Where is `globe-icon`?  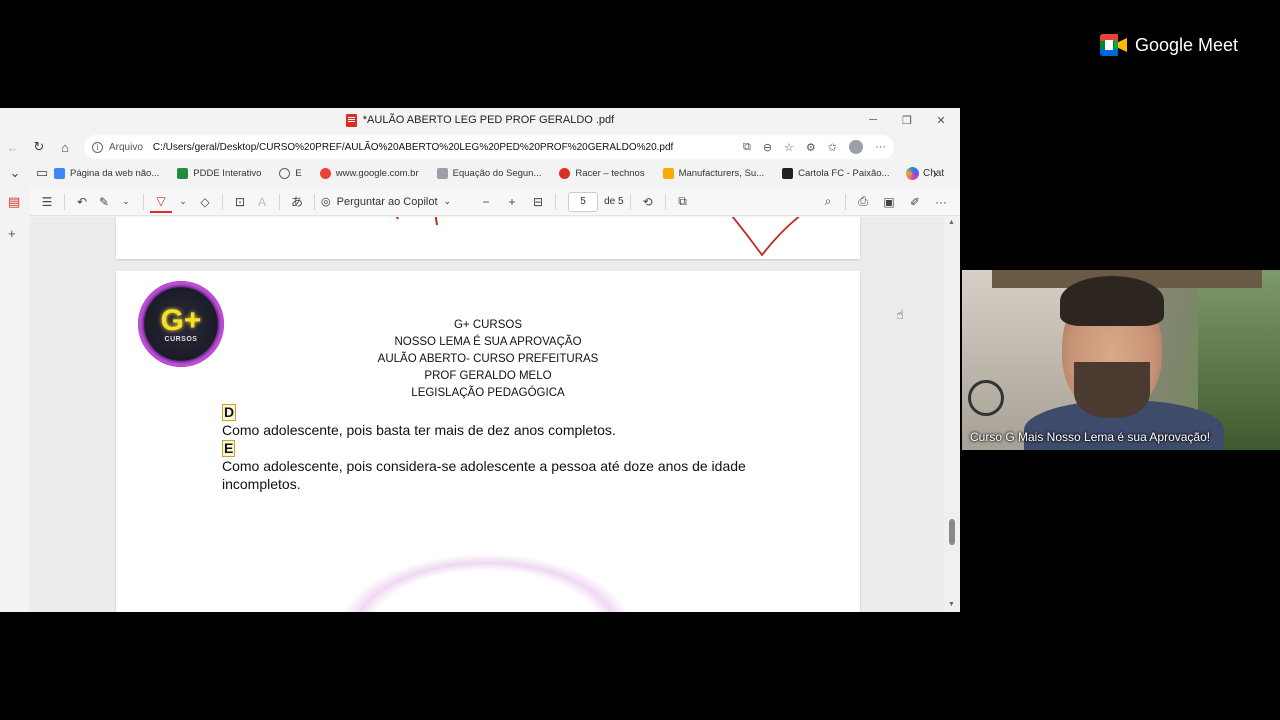
globe-icon is located at coordinates (285, 173).